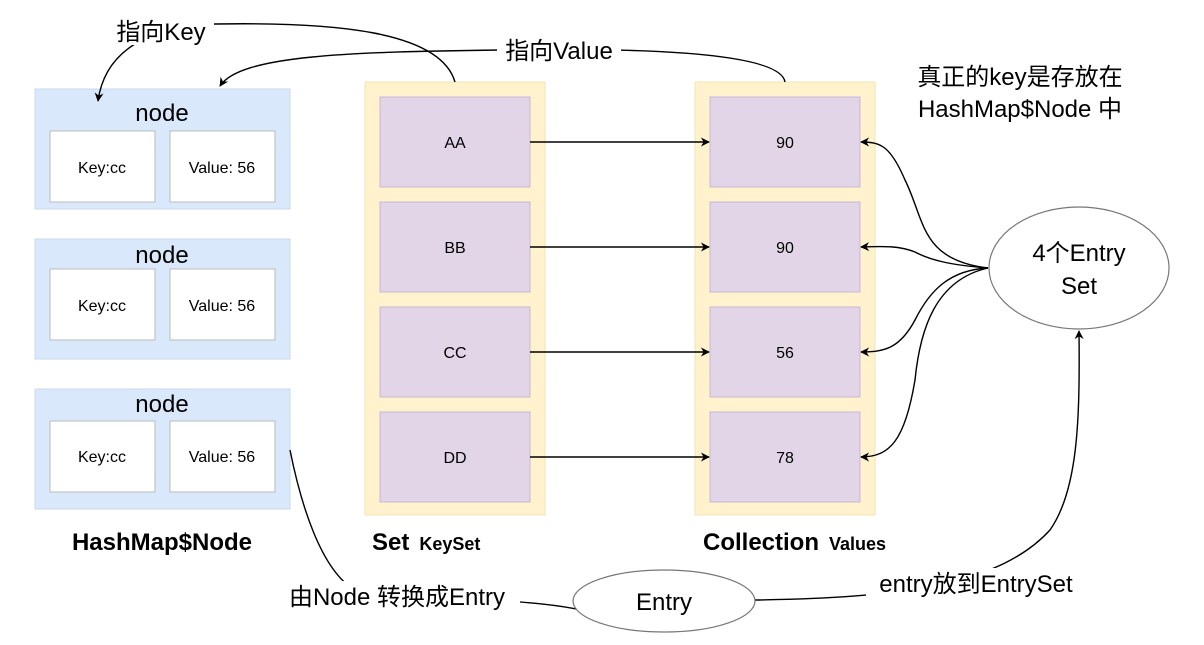  I want to click on node-group-2: node Key:cc Value: 56, so click(162, 299).